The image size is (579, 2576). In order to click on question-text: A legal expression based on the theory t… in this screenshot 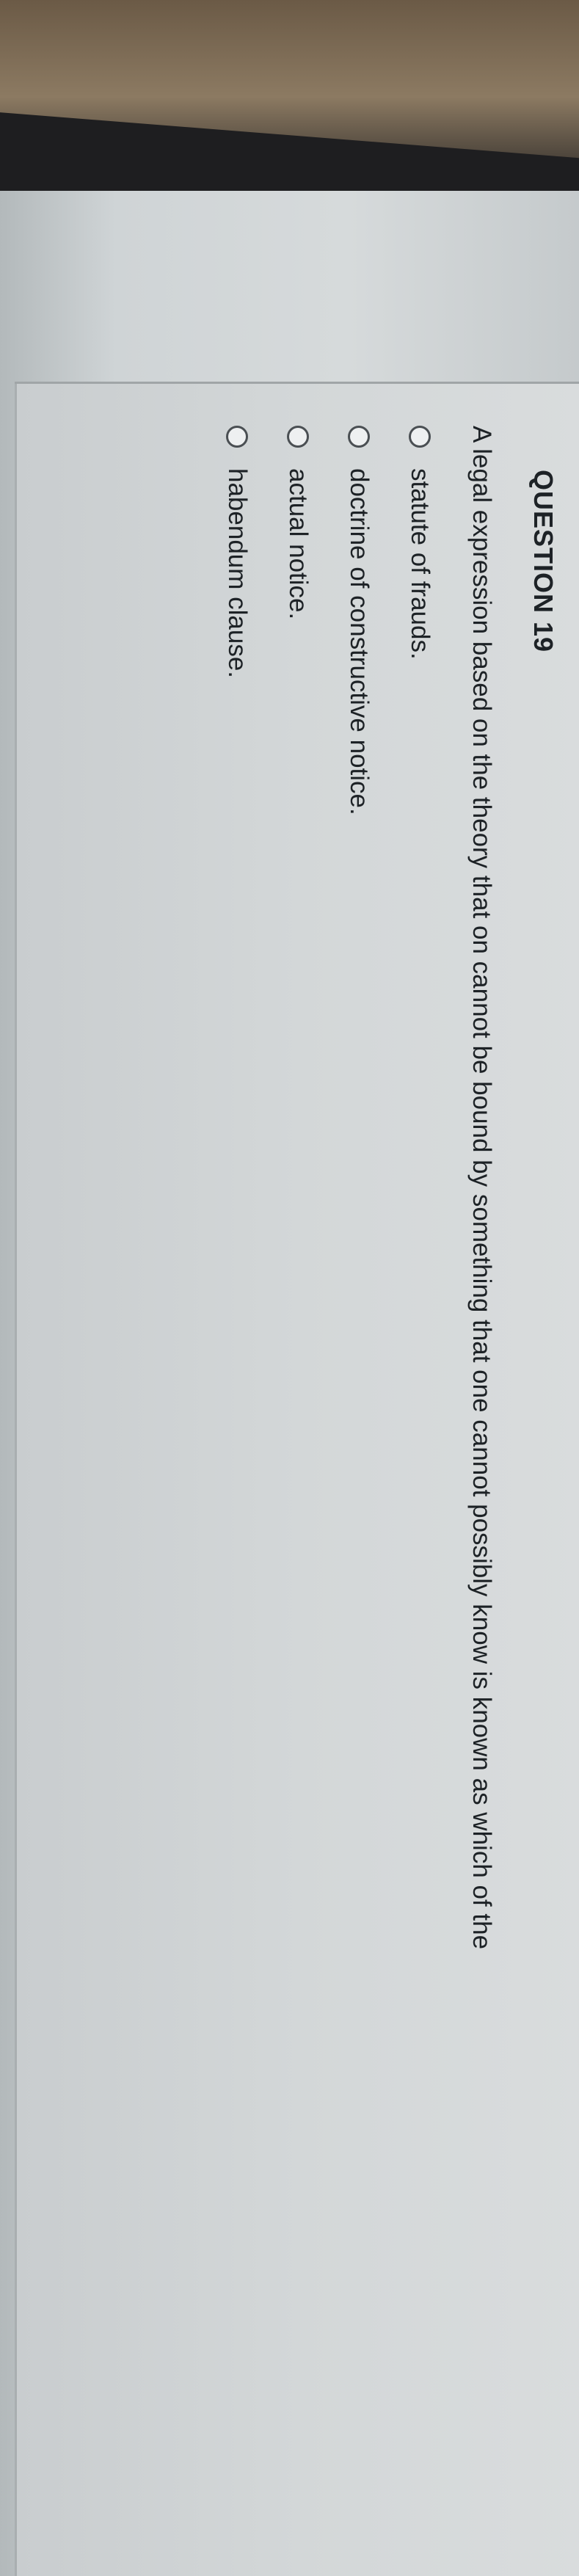, I will do `click(481, 1188)`.